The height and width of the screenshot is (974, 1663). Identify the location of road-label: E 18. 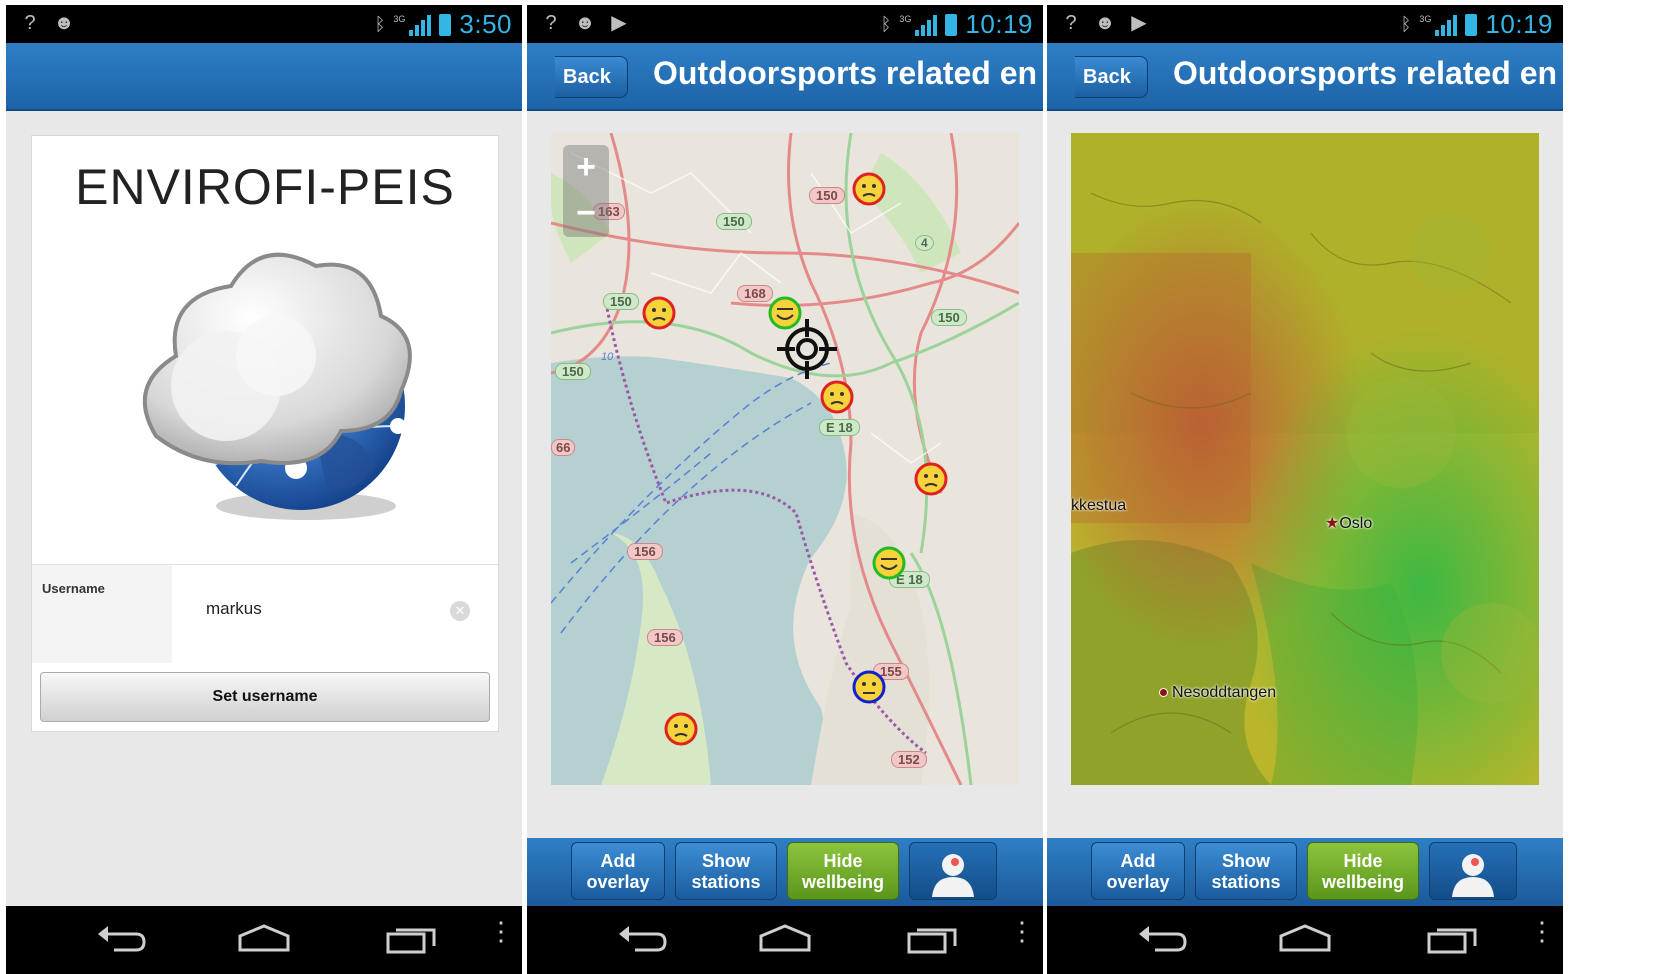
(839, 427).